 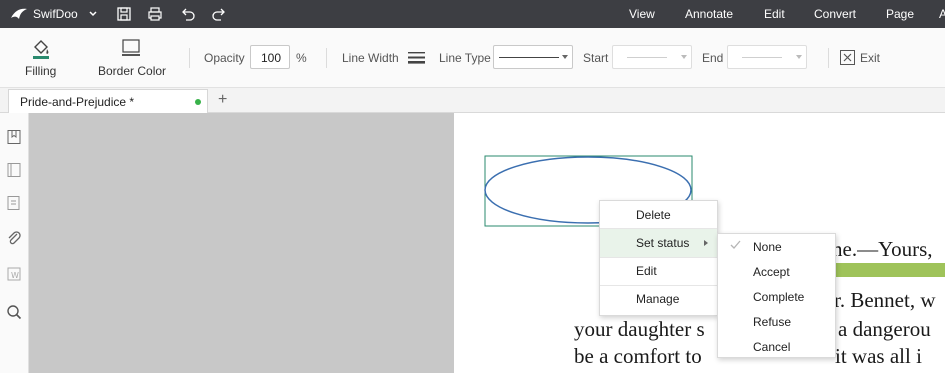 I want to click on check-icon, so click(x=735, y=244).